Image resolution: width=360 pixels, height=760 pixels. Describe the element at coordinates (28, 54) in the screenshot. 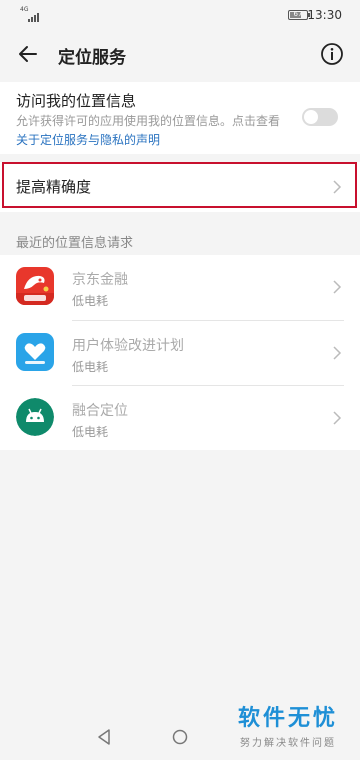

I see `back-arrow-icon` at that location.